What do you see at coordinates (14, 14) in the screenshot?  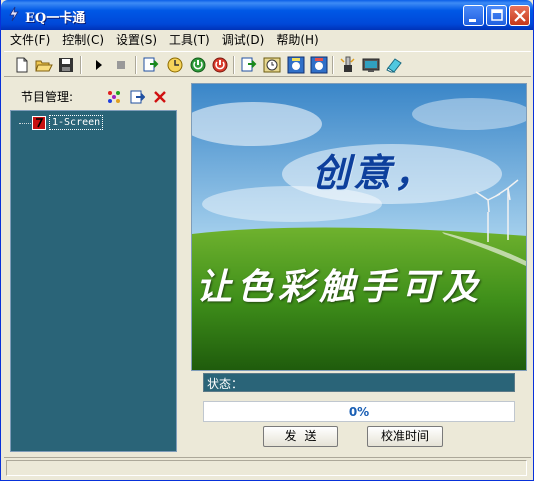 I see `app-icon` at bounding box center [14, 14].